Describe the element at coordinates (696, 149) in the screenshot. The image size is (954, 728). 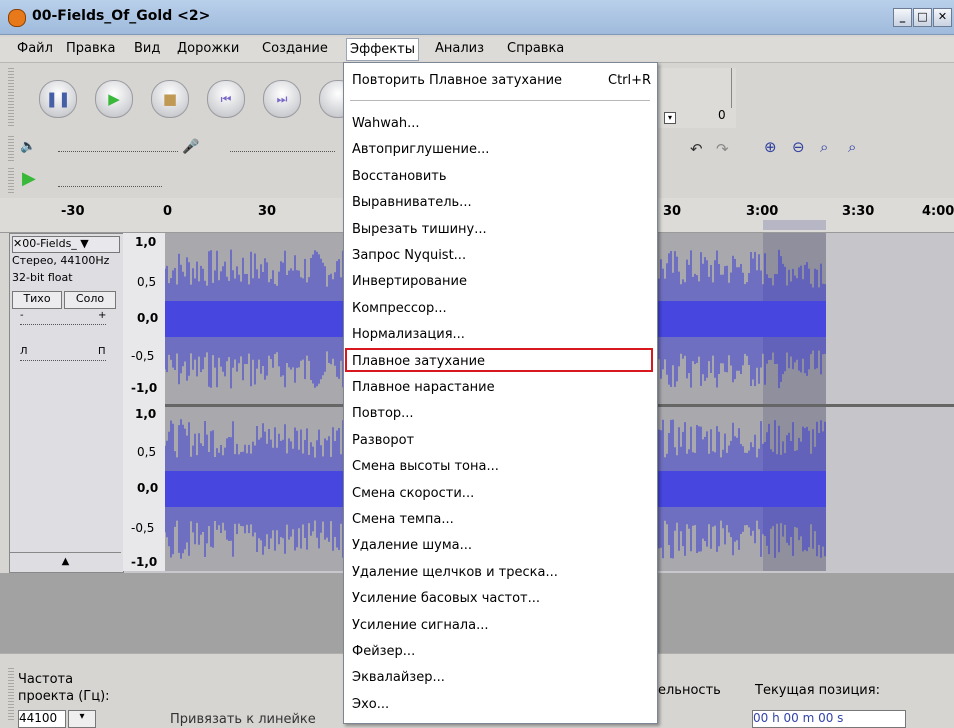
I see `undo-icon: ↶` at that location.